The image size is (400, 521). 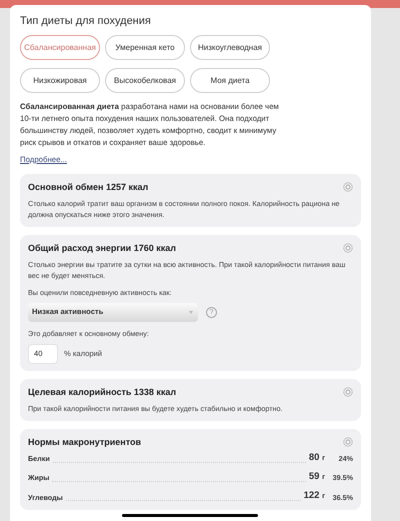 What do you see at coordinates (86, 21) in the screenshot?
I see `section-title: Тип диеты для похудения` at bounding box center [86, 21].